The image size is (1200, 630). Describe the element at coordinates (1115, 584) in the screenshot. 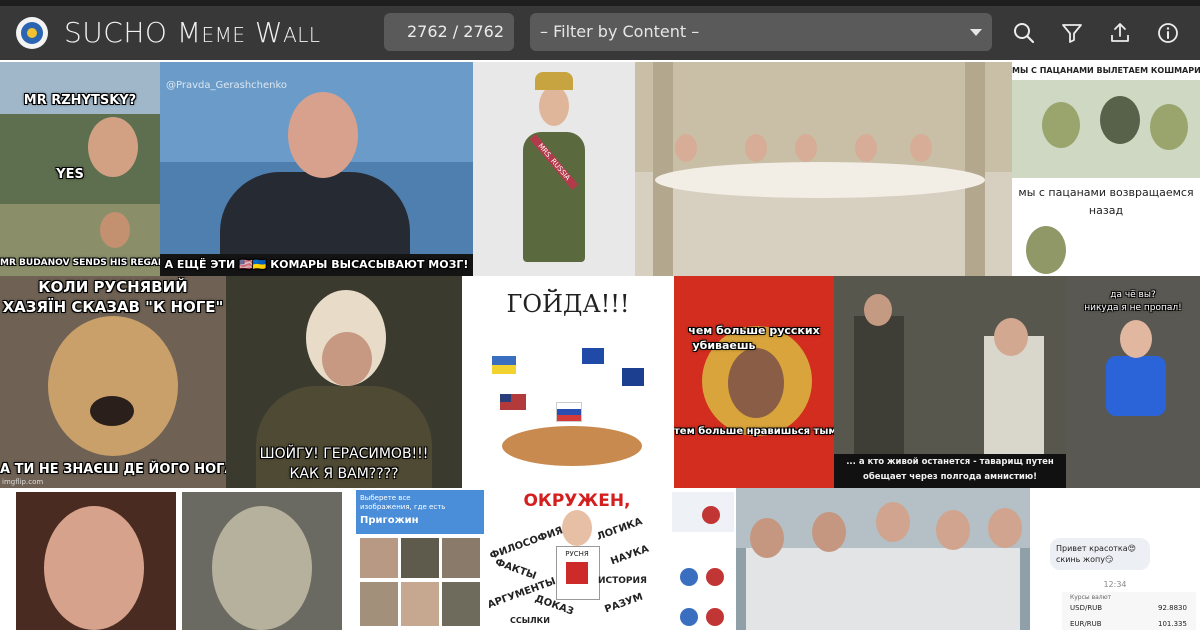

I see `chat-time: 12:34` at that location.